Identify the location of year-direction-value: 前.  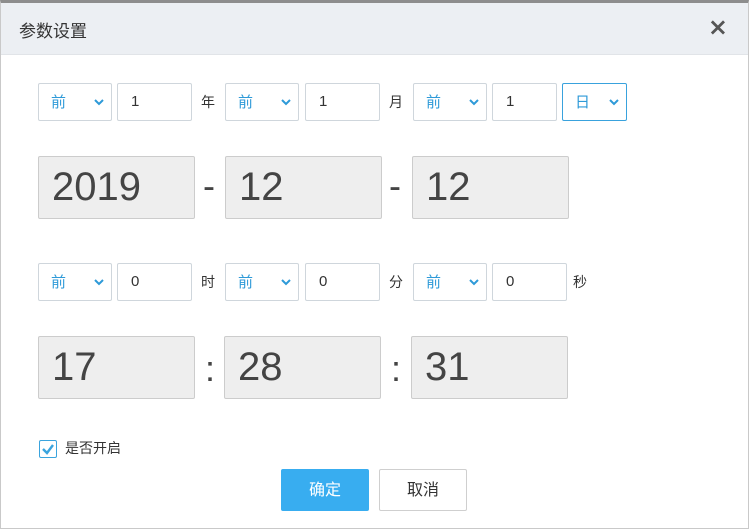
(59, 102).